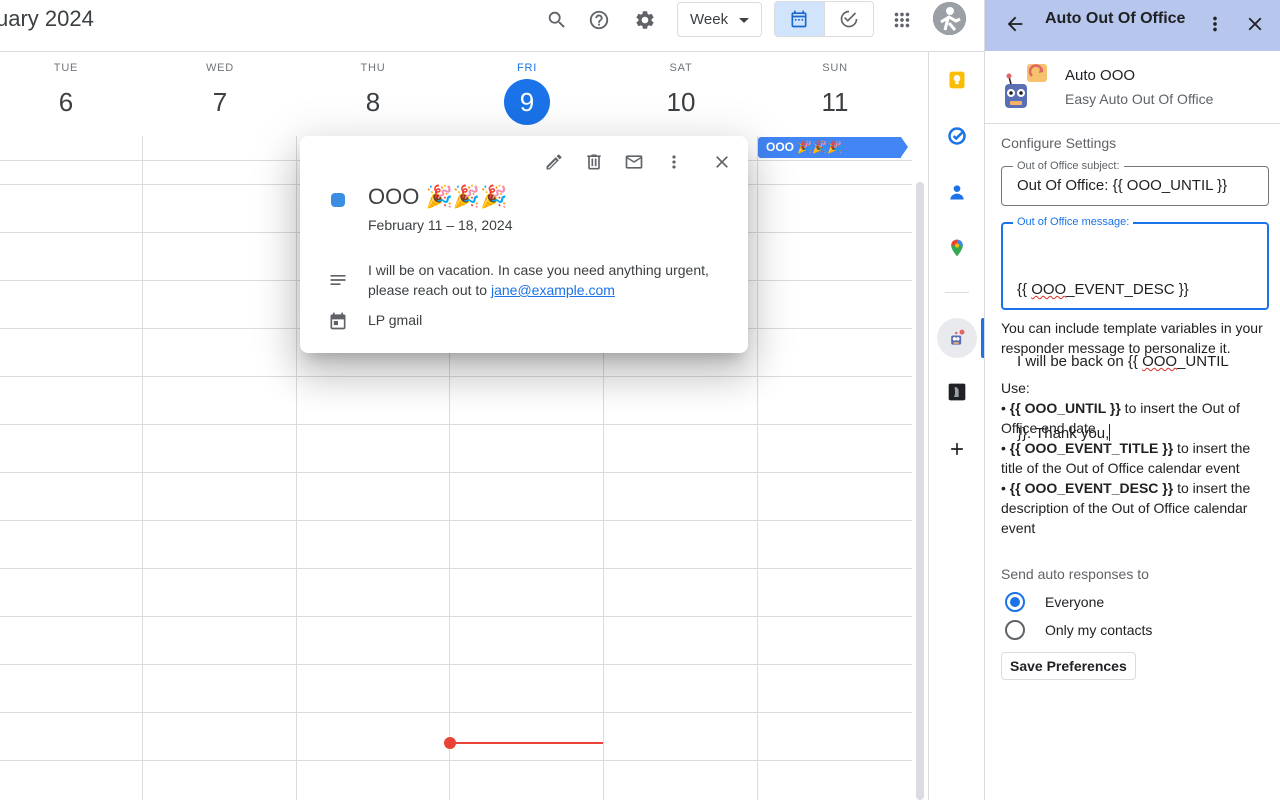 The height and width of the screenshot is (800, 1280). What do you see at coordinates (66, 68) in the screenshot?
I see `day-name: TUE` at bounding box center [66, 68].